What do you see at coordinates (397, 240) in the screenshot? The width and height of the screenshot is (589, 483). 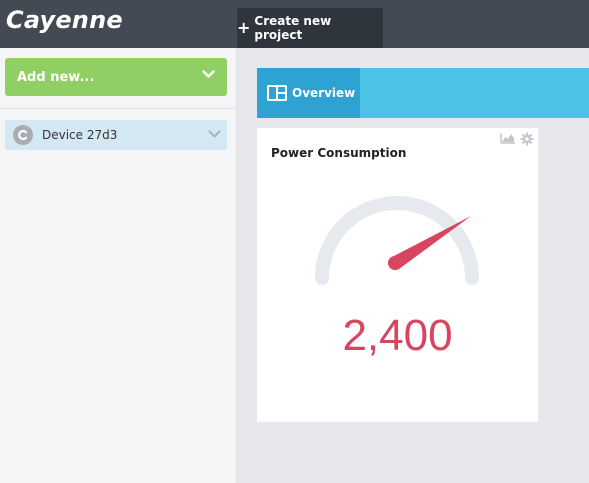 I see `gauge` at bounding box center [397, 240].